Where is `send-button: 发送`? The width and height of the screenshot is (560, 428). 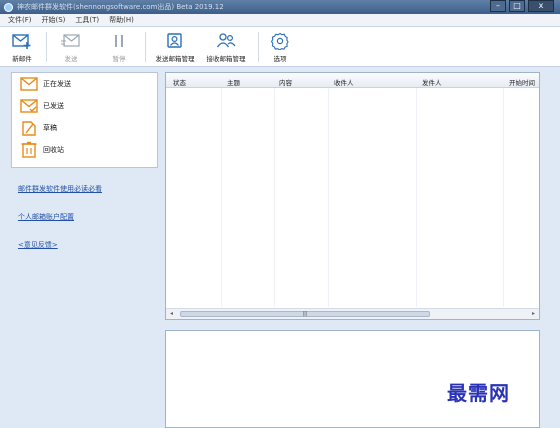 send-button: 发送 is located at coordinates (71, 47).